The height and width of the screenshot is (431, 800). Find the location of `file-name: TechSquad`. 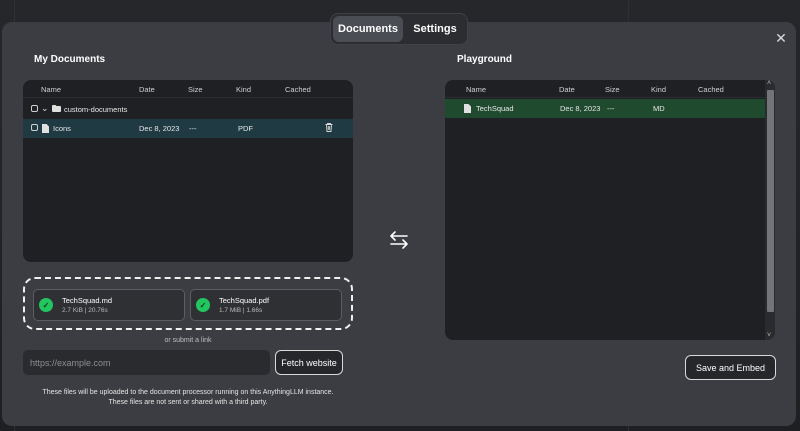

file-name: TechSquad is located at coordinates (495, 108).